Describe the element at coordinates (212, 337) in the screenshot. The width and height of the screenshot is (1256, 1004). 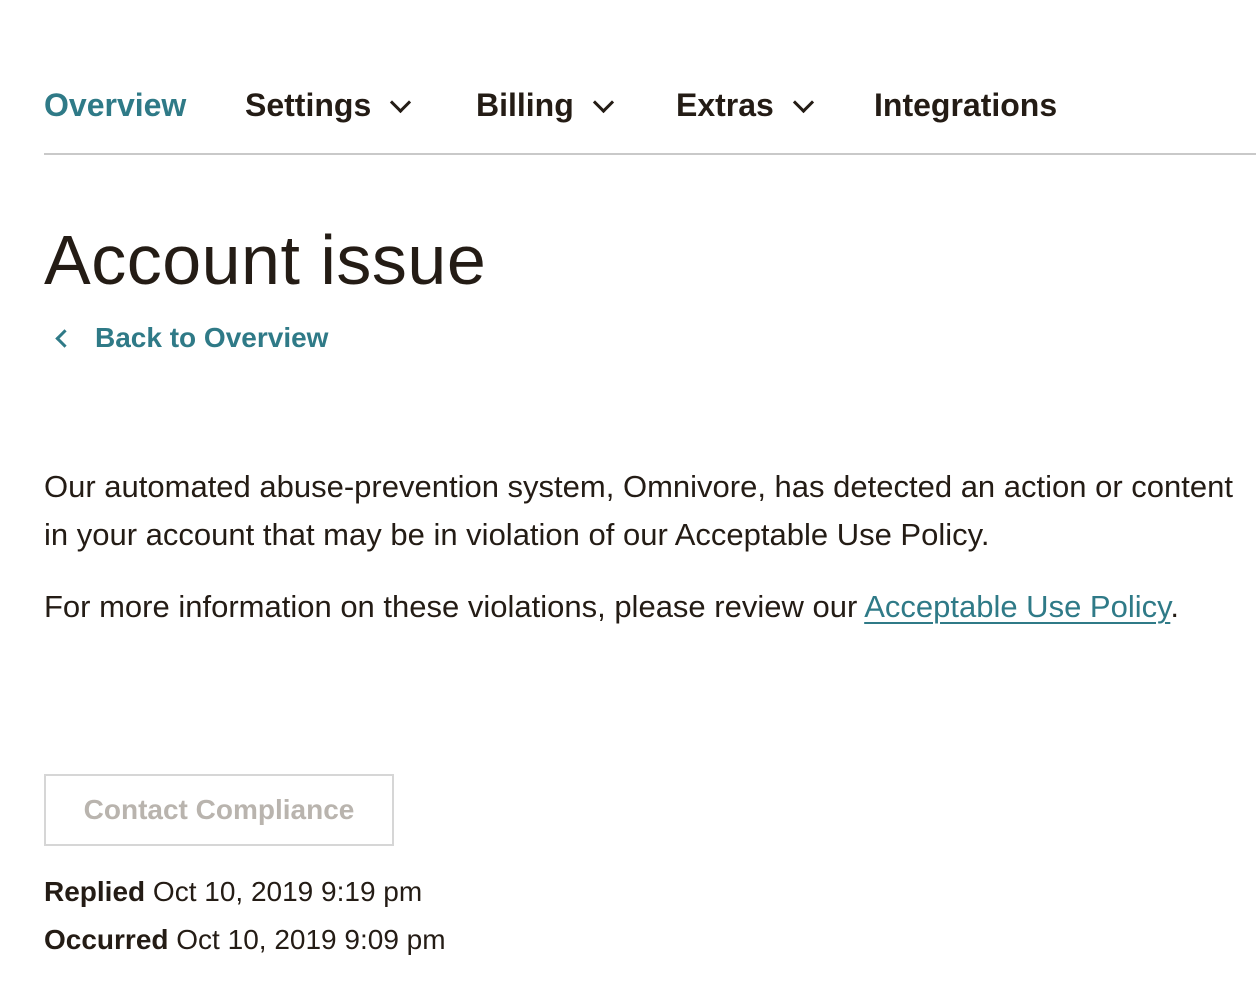
I see `back-link-label: Back to Overview` at that location.